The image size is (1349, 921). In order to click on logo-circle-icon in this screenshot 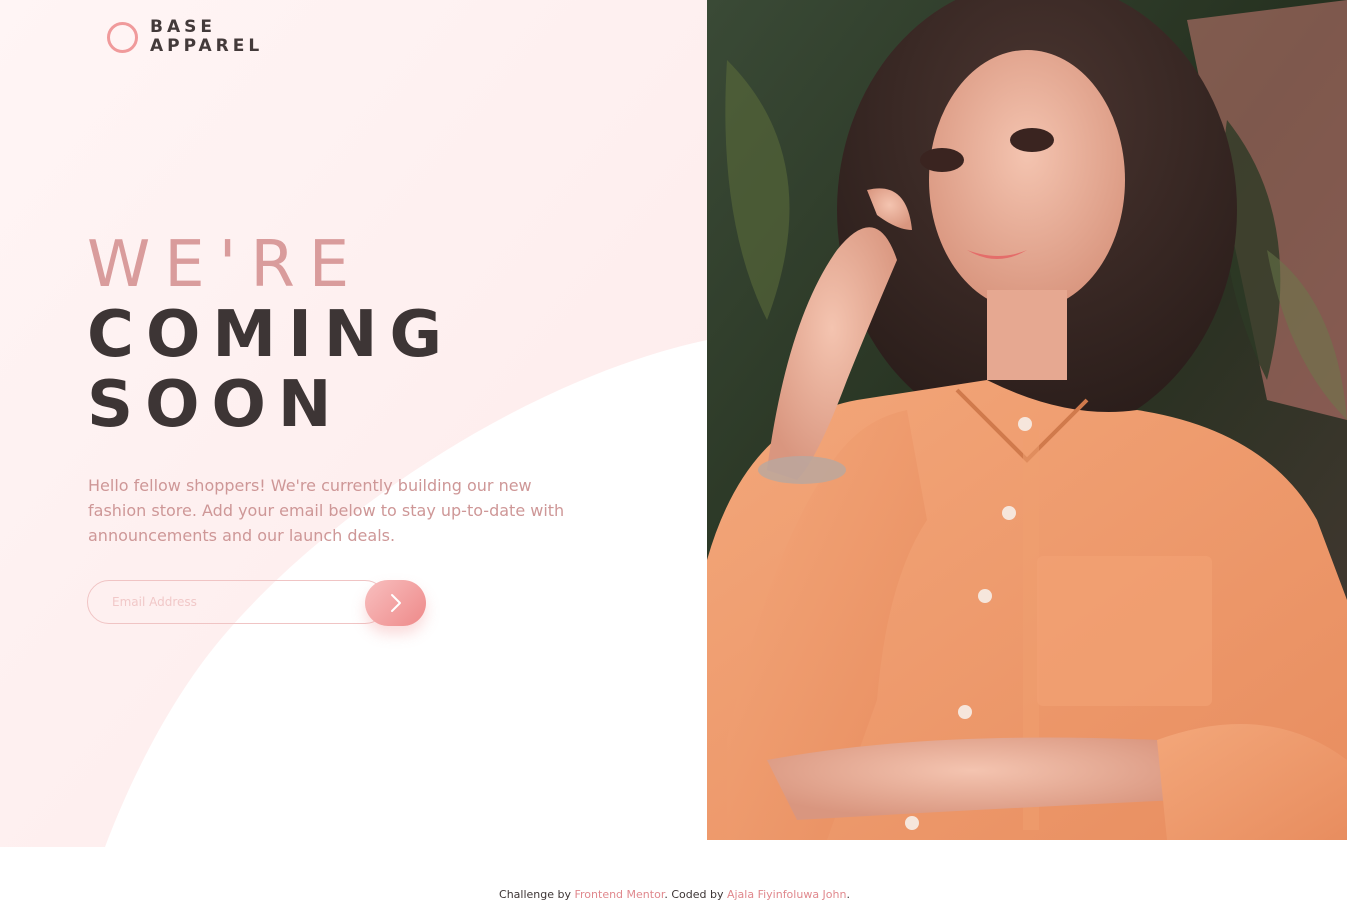, I will do `click(122, 37)`.